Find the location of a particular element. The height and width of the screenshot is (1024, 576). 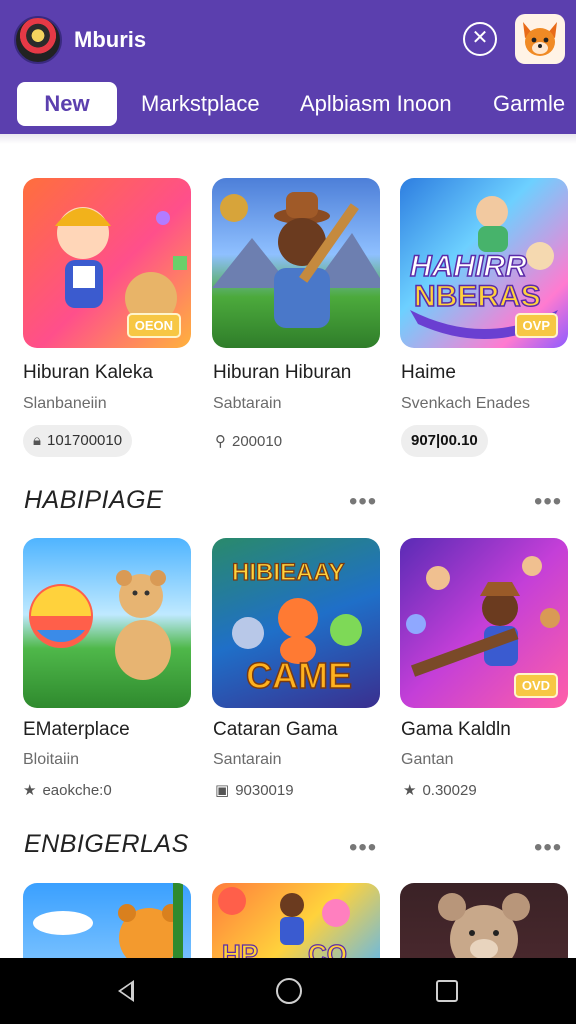

game-thumbnail: OVD is located at coordinates (484, 623).